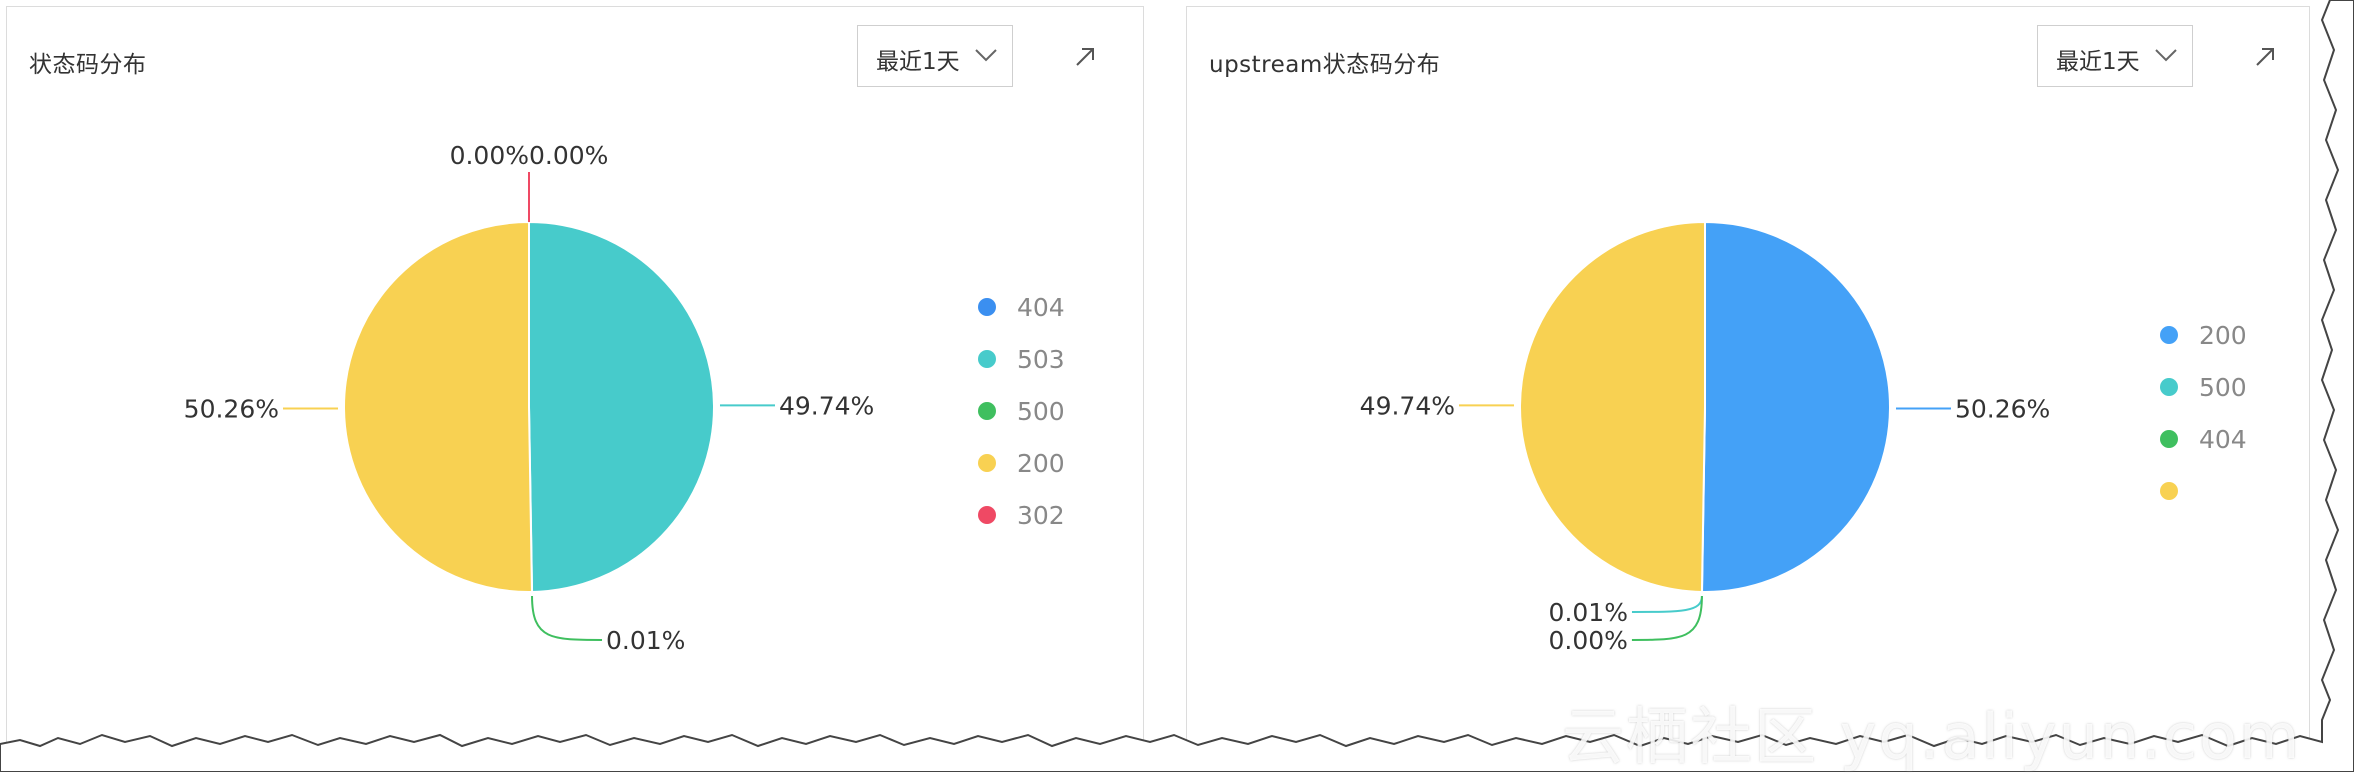  I want to click on watermark: 云栖社区 yq.aliyun.com, so click(1932, 736).